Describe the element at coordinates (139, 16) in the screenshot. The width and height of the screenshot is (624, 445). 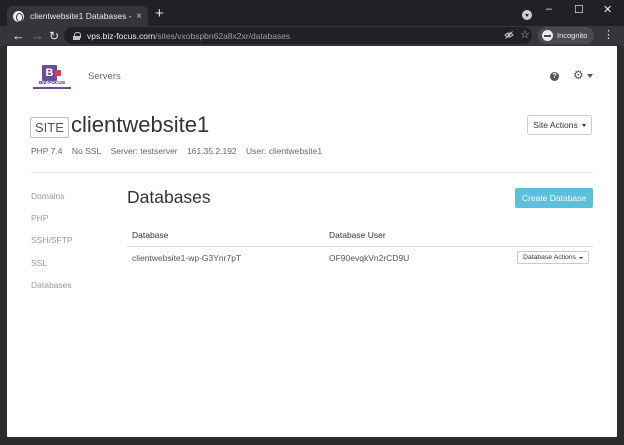
I see `tab-close-icon: ×` at that location.